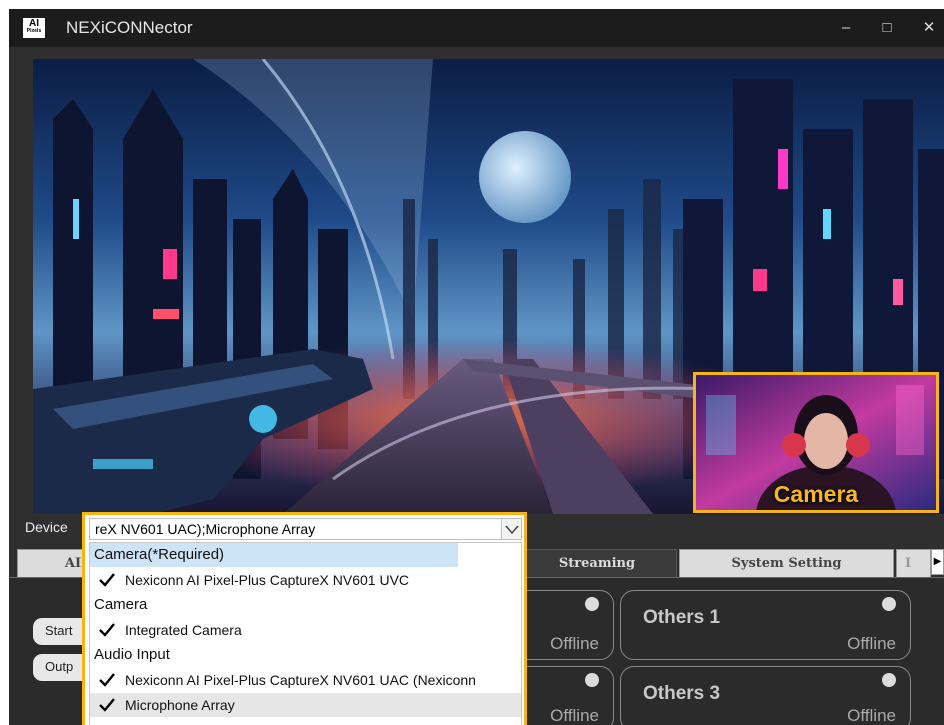  I want to click on tab-scroll-right-button: ▶, so click(937, 562).